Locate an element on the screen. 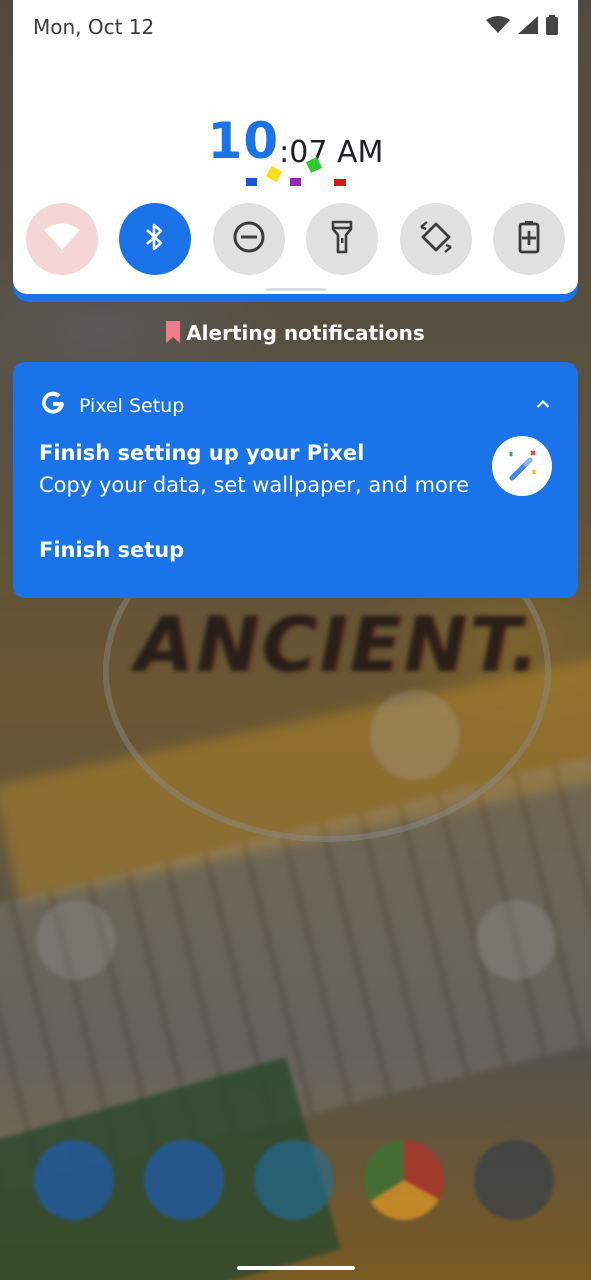  wifi-tile is located at coordinates (62, 239).